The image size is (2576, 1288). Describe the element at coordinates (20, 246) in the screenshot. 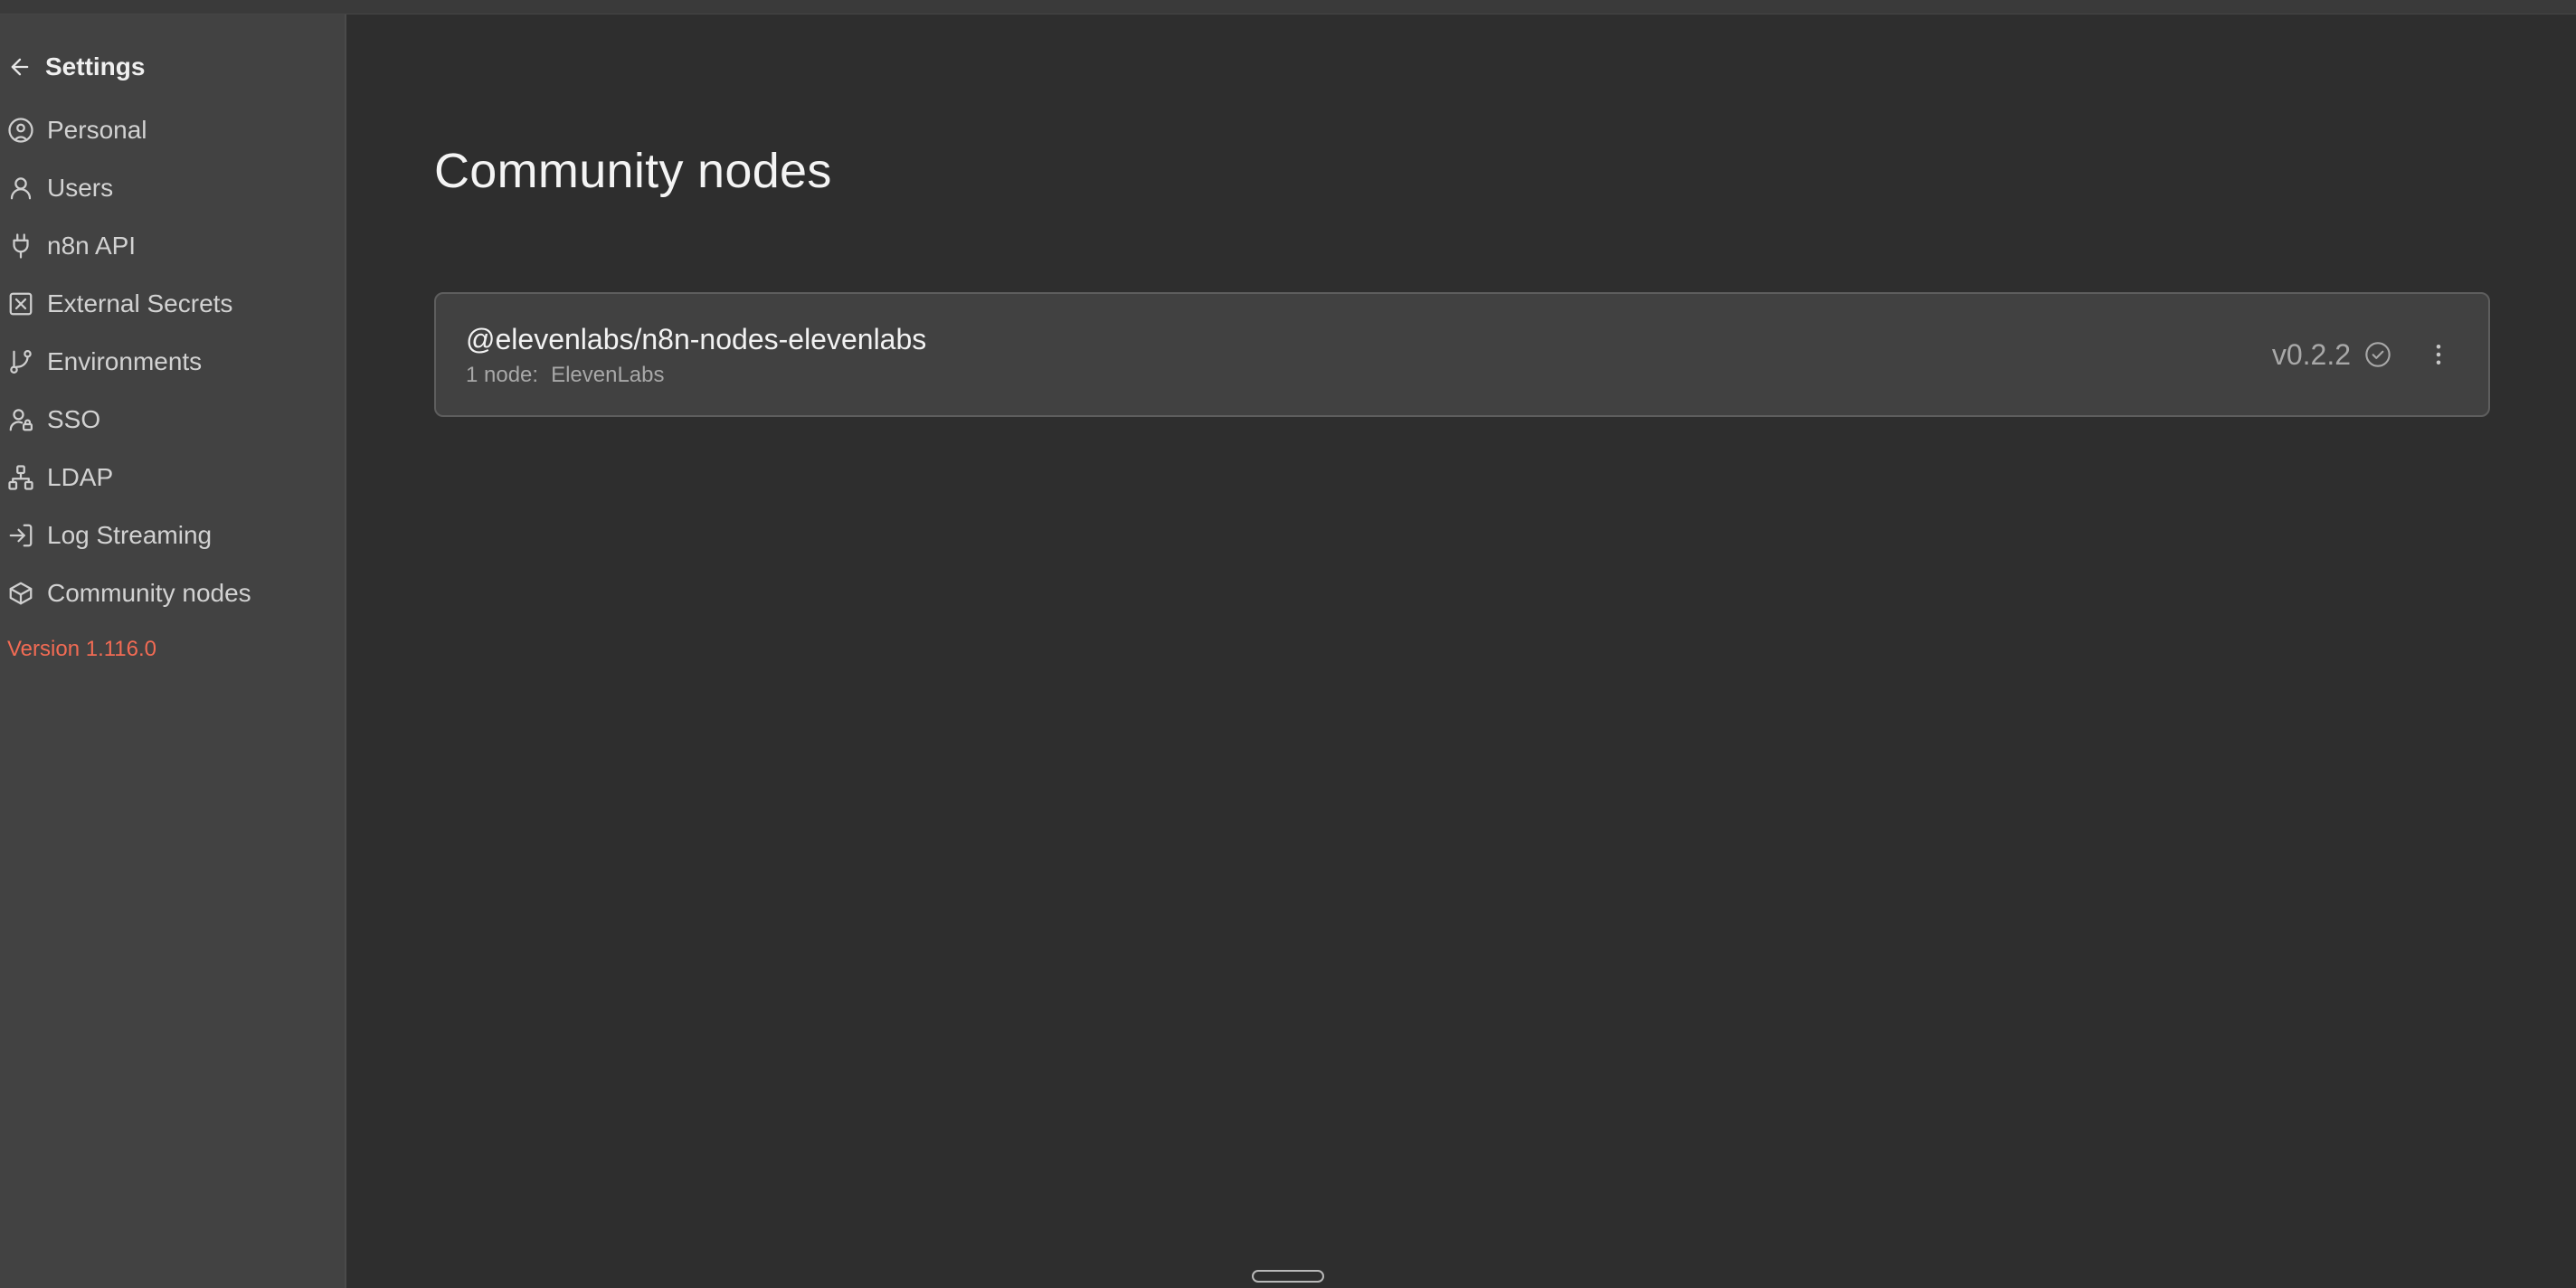

I see `plug-icon` at that location.